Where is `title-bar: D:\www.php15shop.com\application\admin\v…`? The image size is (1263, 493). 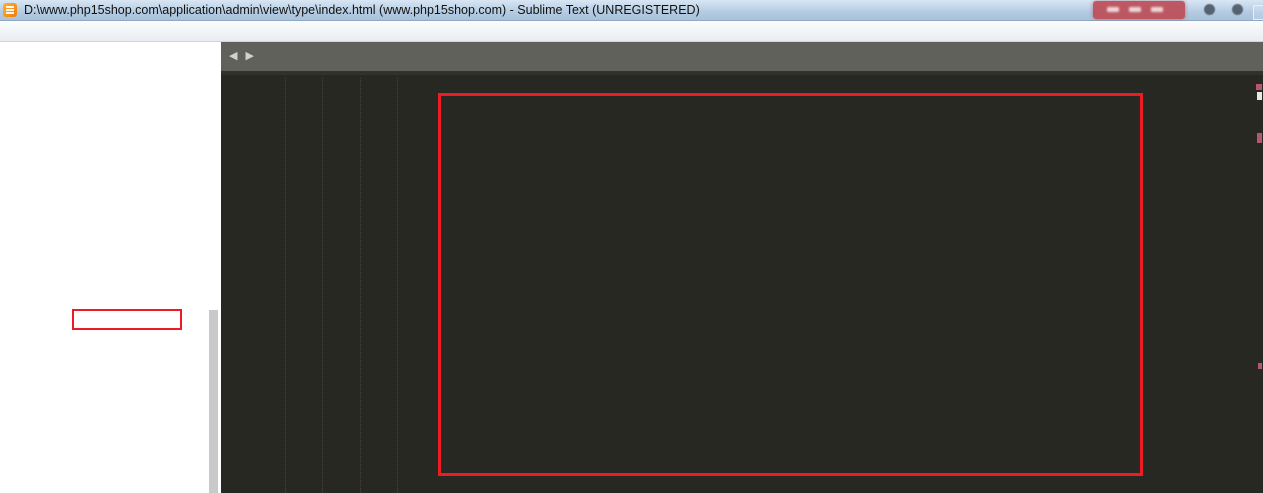
title-bar: D:\www.php15shop.com\application\admin\v… is located at coordinates (631, 10).